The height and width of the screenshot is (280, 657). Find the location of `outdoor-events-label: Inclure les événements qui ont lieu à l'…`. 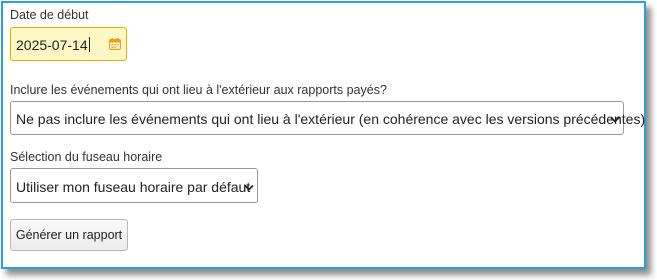

outdoor-events-label: Inclure les événements qui ont lieu à l'… is located at coordinates (198, 90).